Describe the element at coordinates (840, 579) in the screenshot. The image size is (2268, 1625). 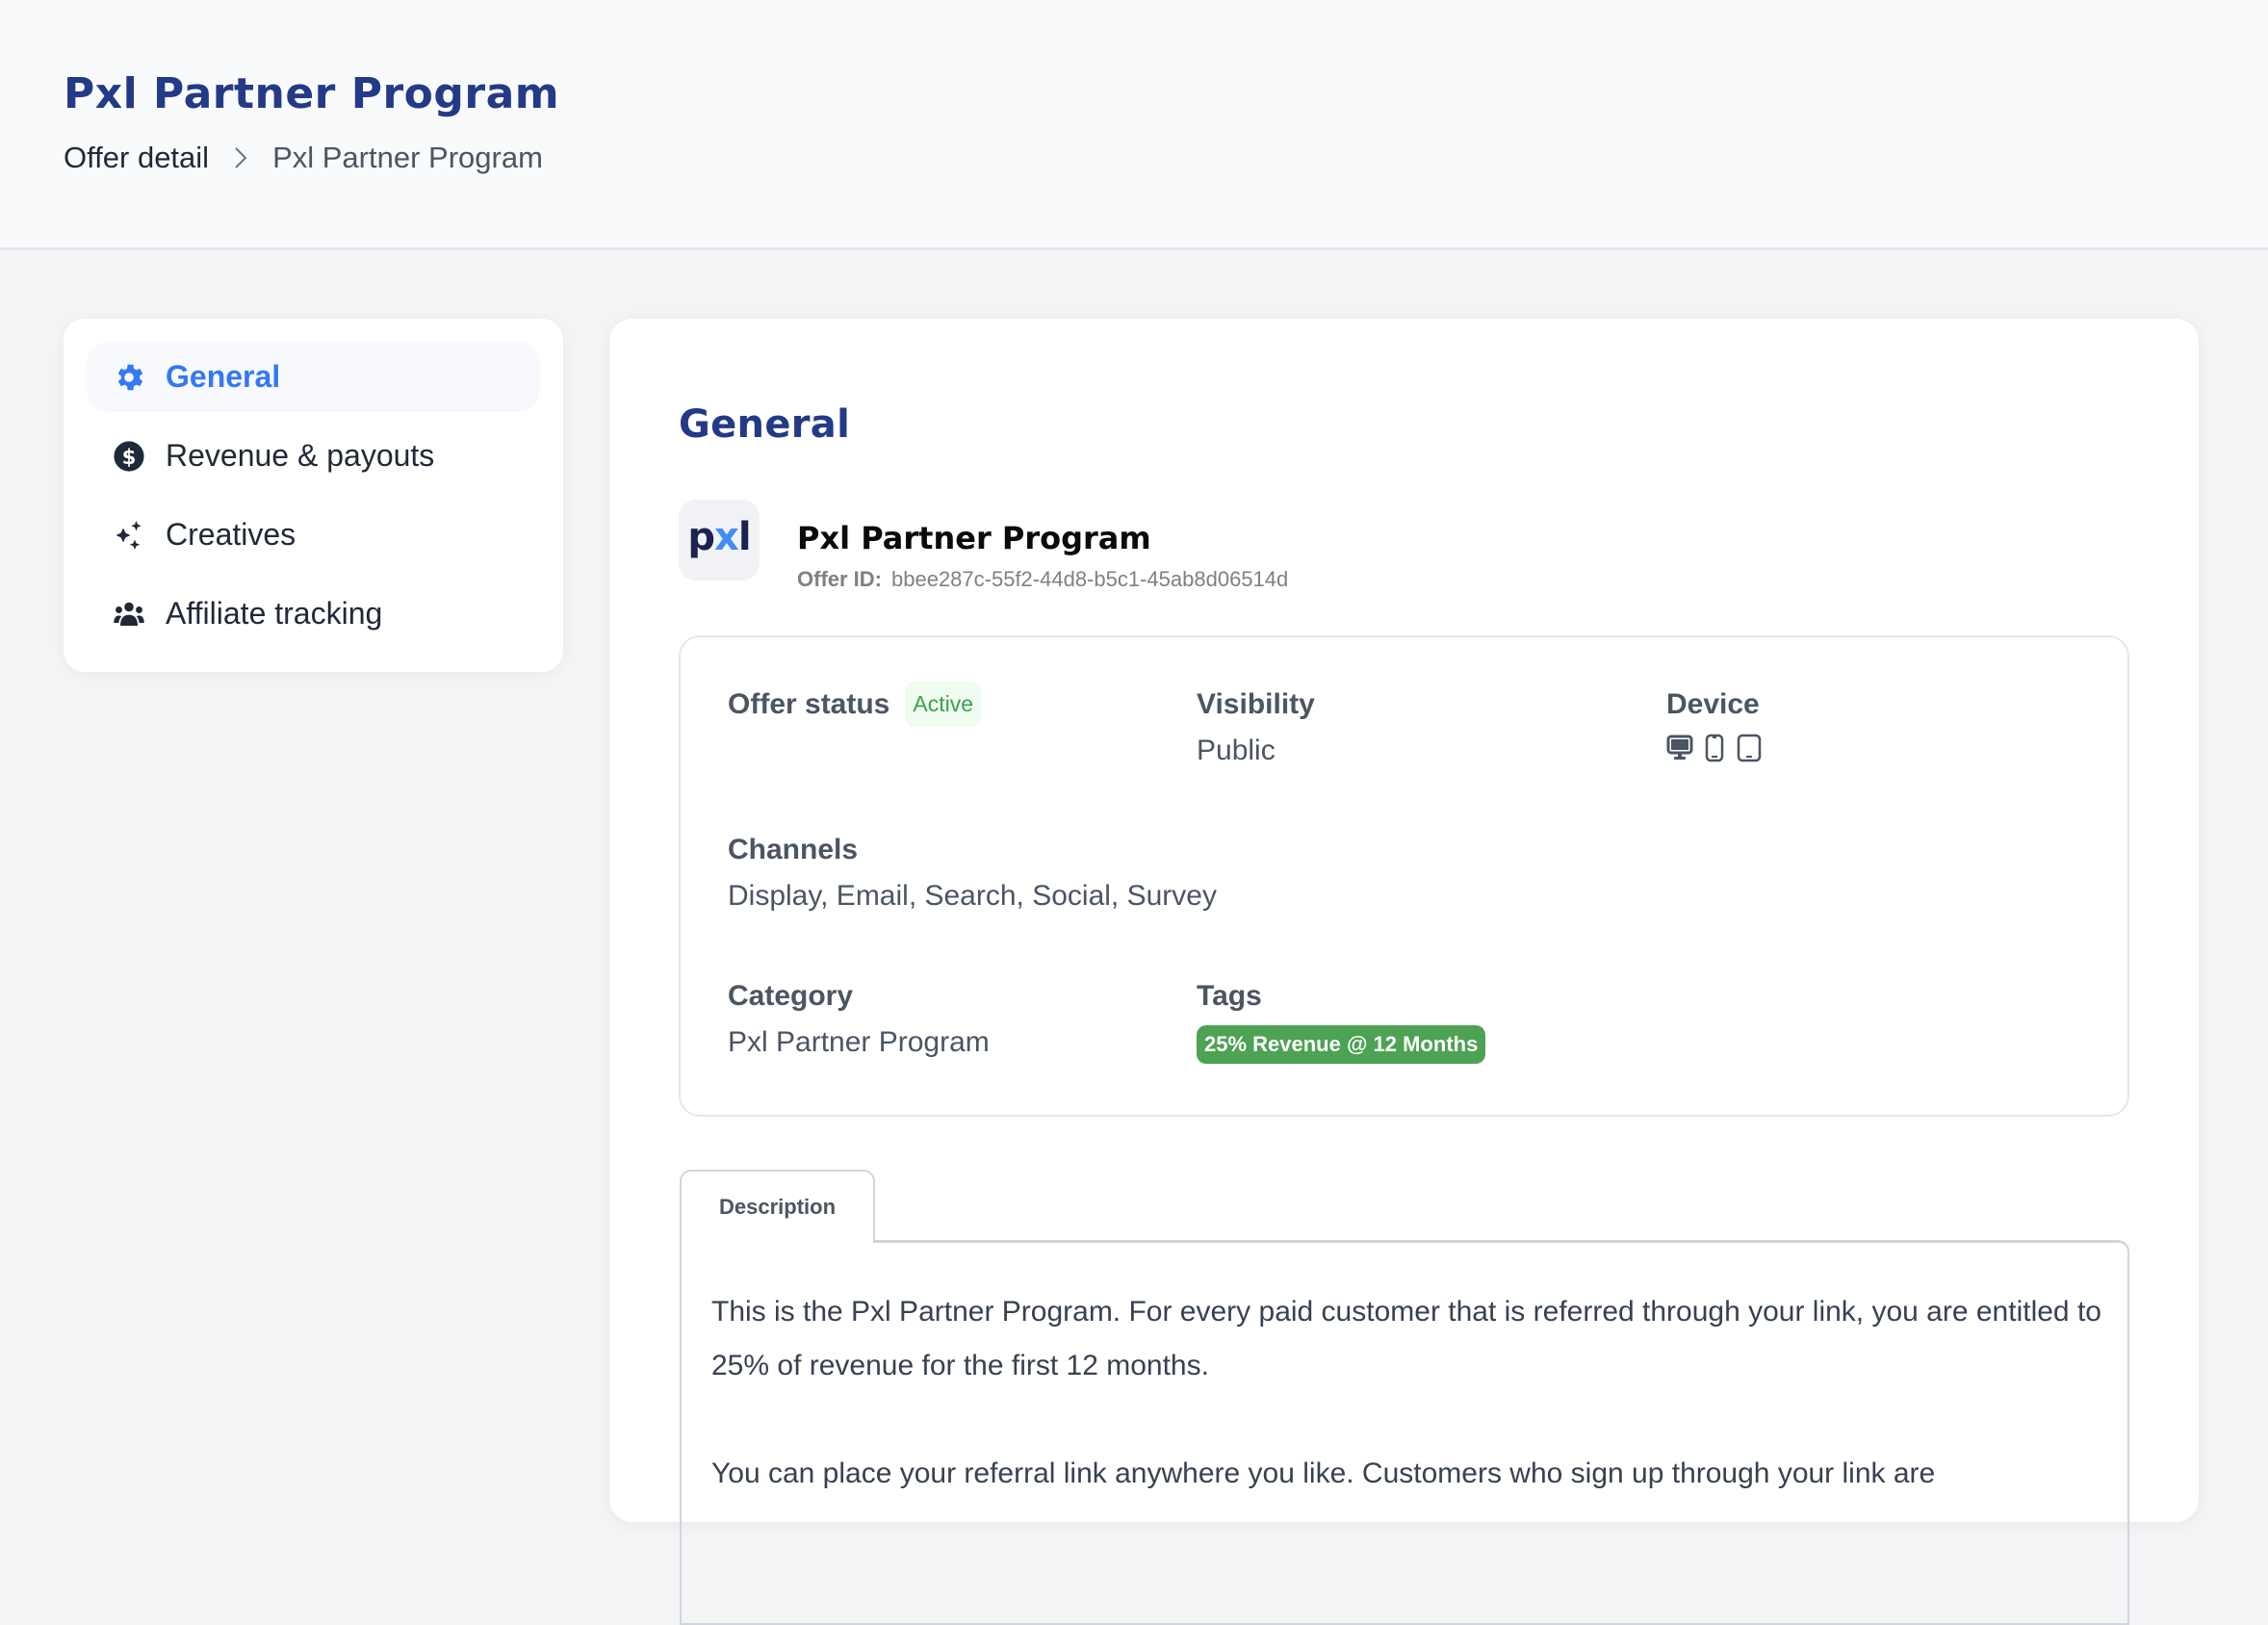
I see `offer-id-label: Offer ID:` at that location.